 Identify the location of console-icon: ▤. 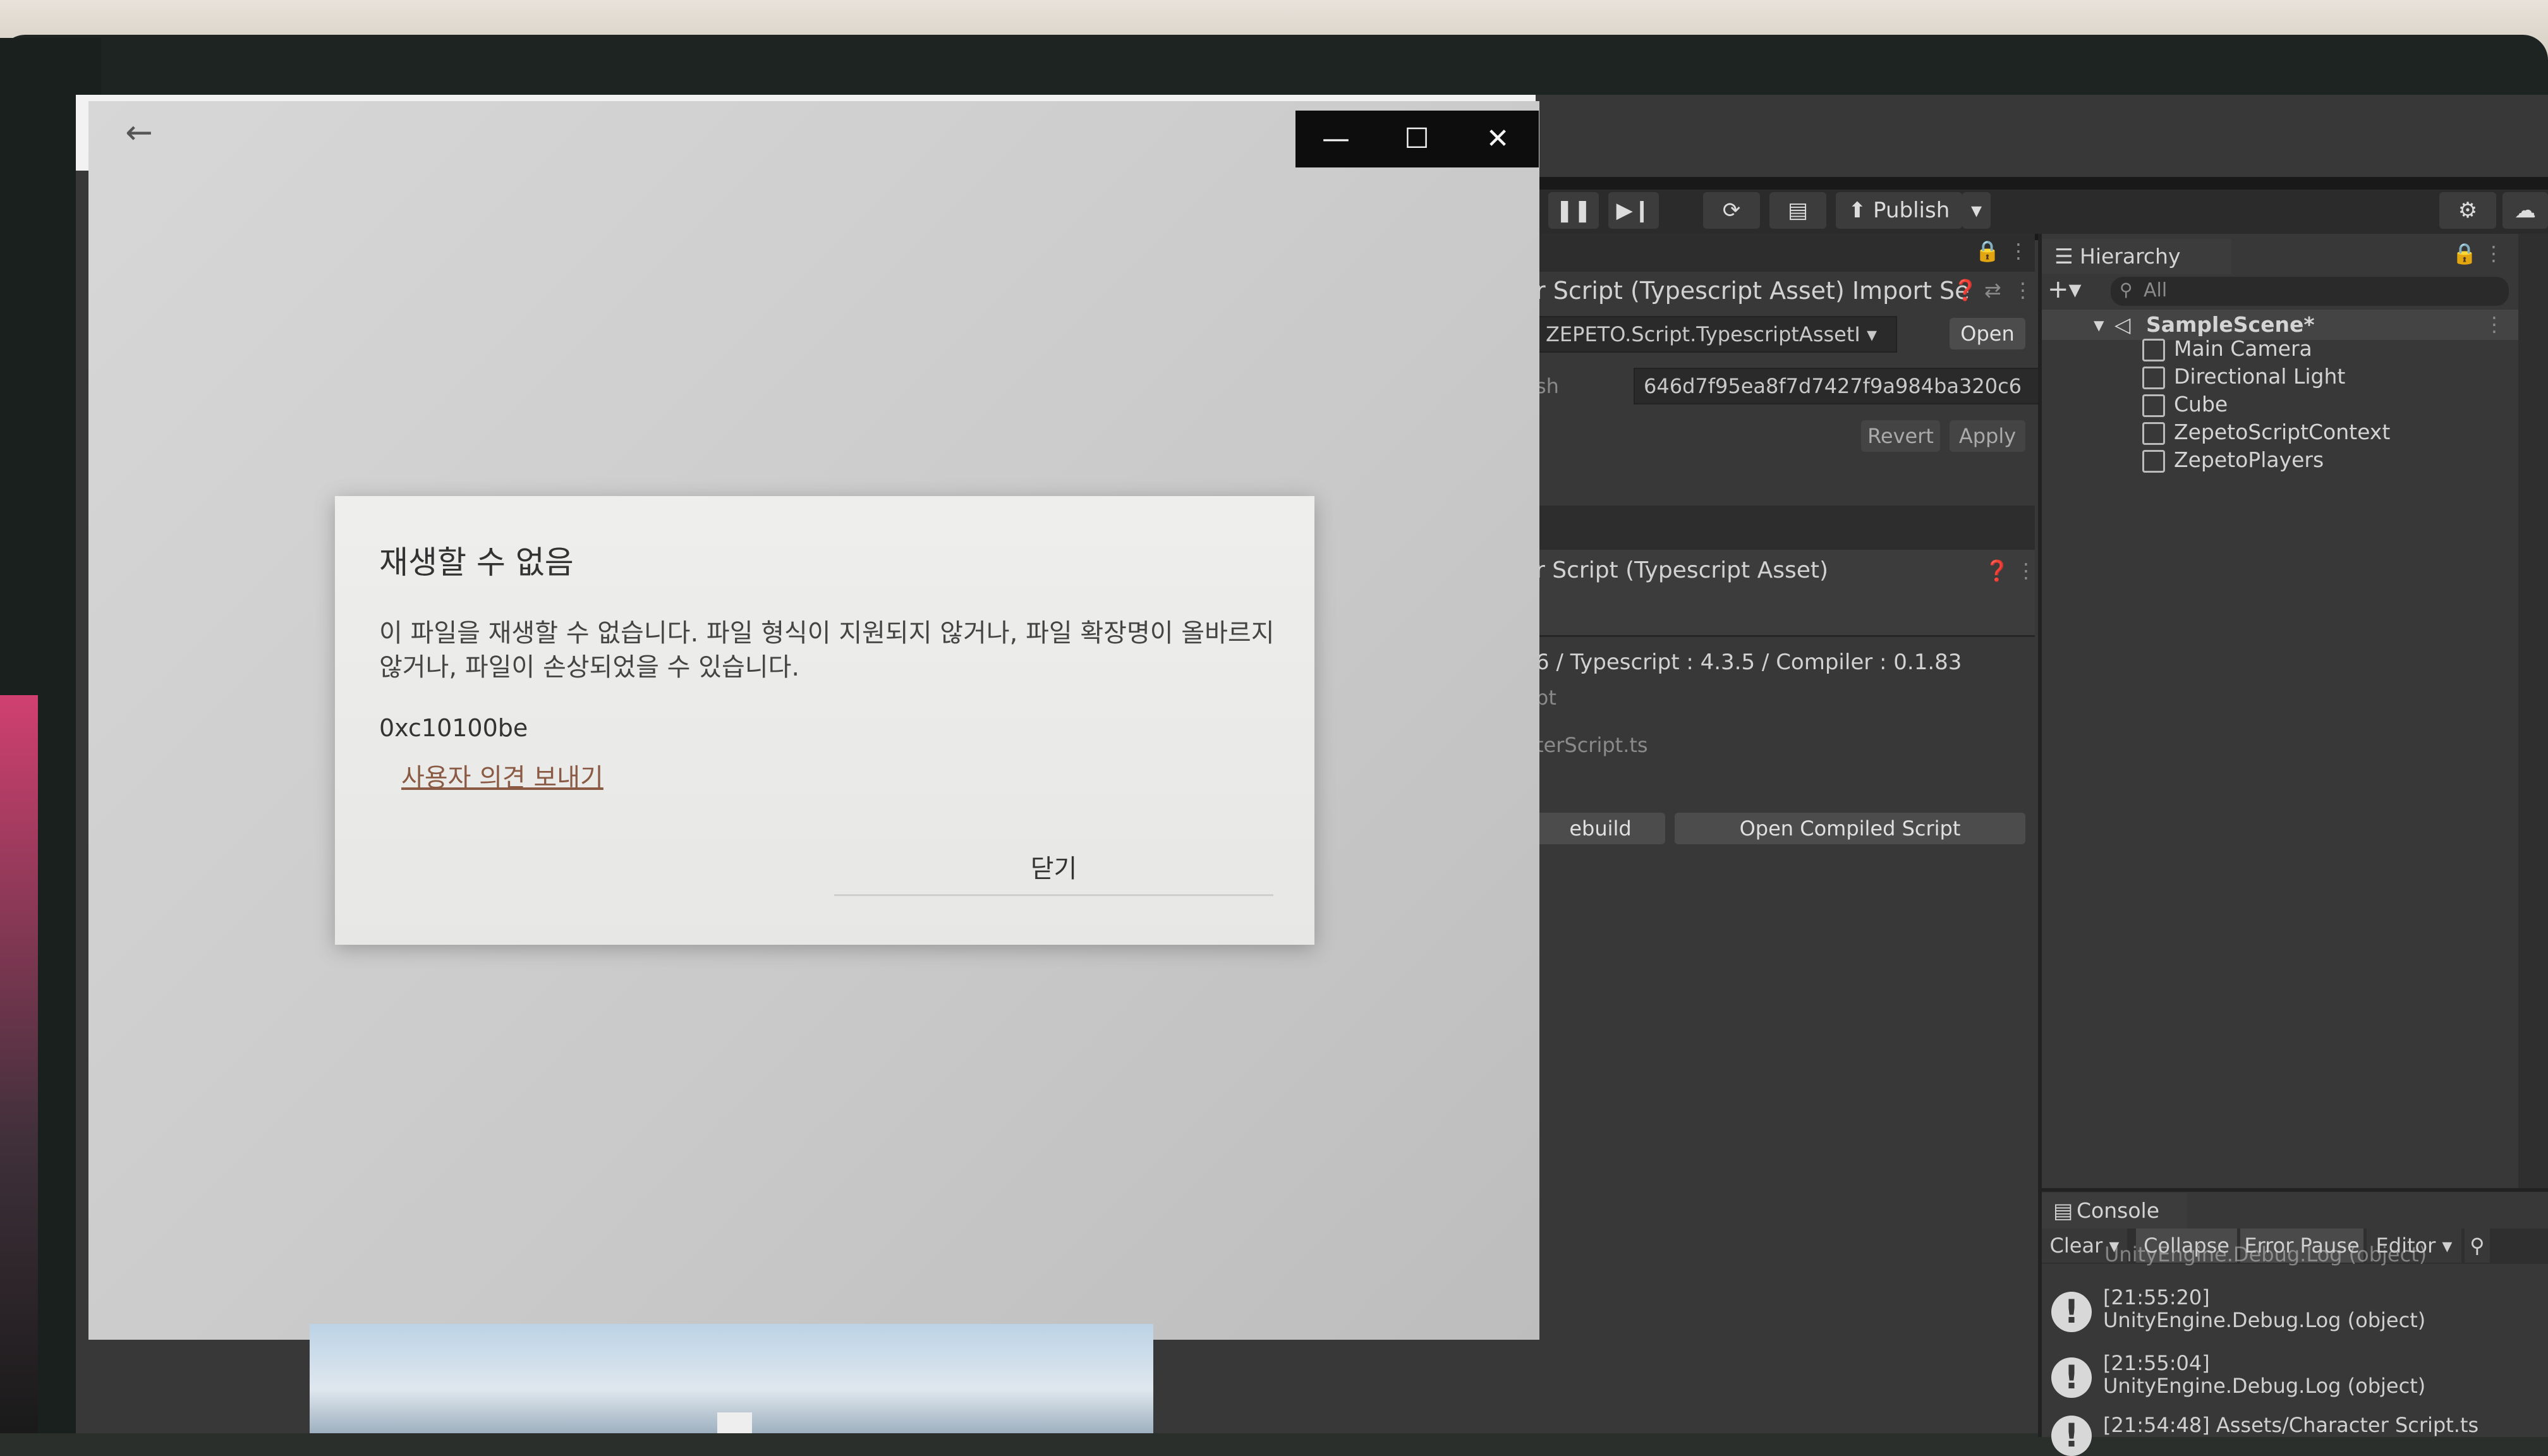
(2063, 1210).